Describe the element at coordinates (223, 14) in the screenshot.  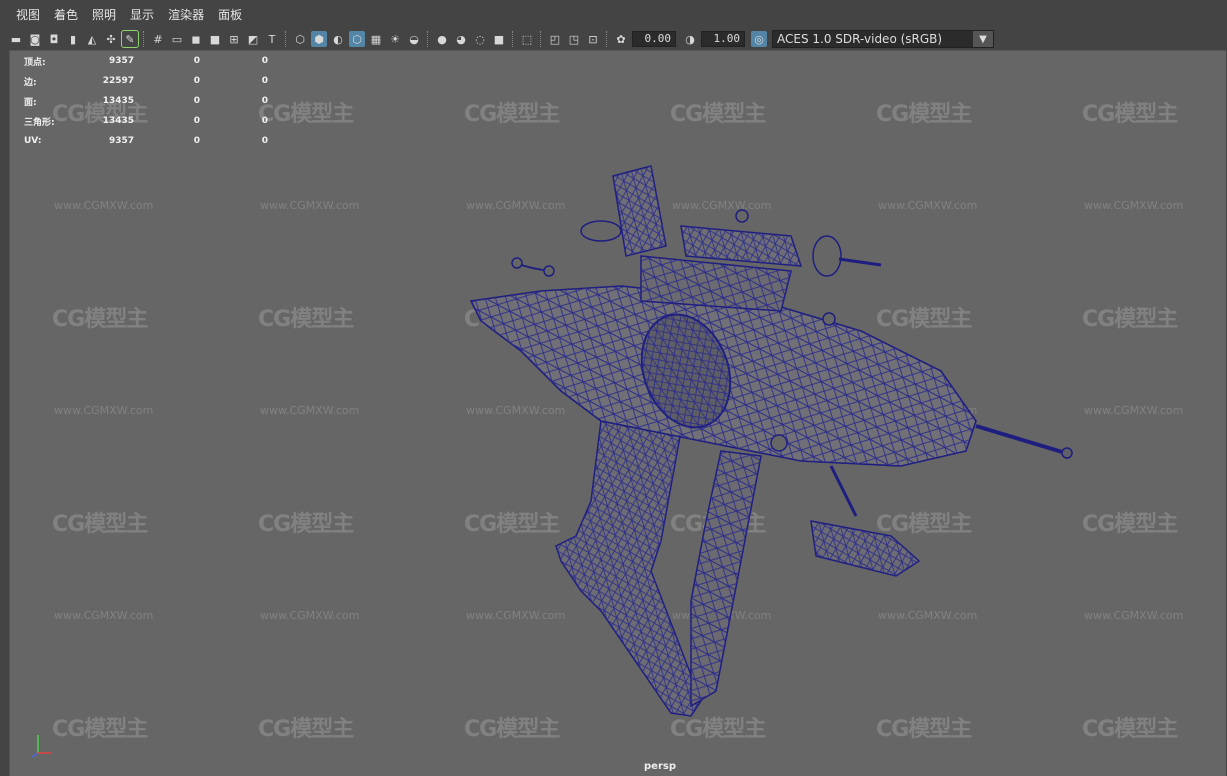
I see `menu-panels: 面板` at that location.